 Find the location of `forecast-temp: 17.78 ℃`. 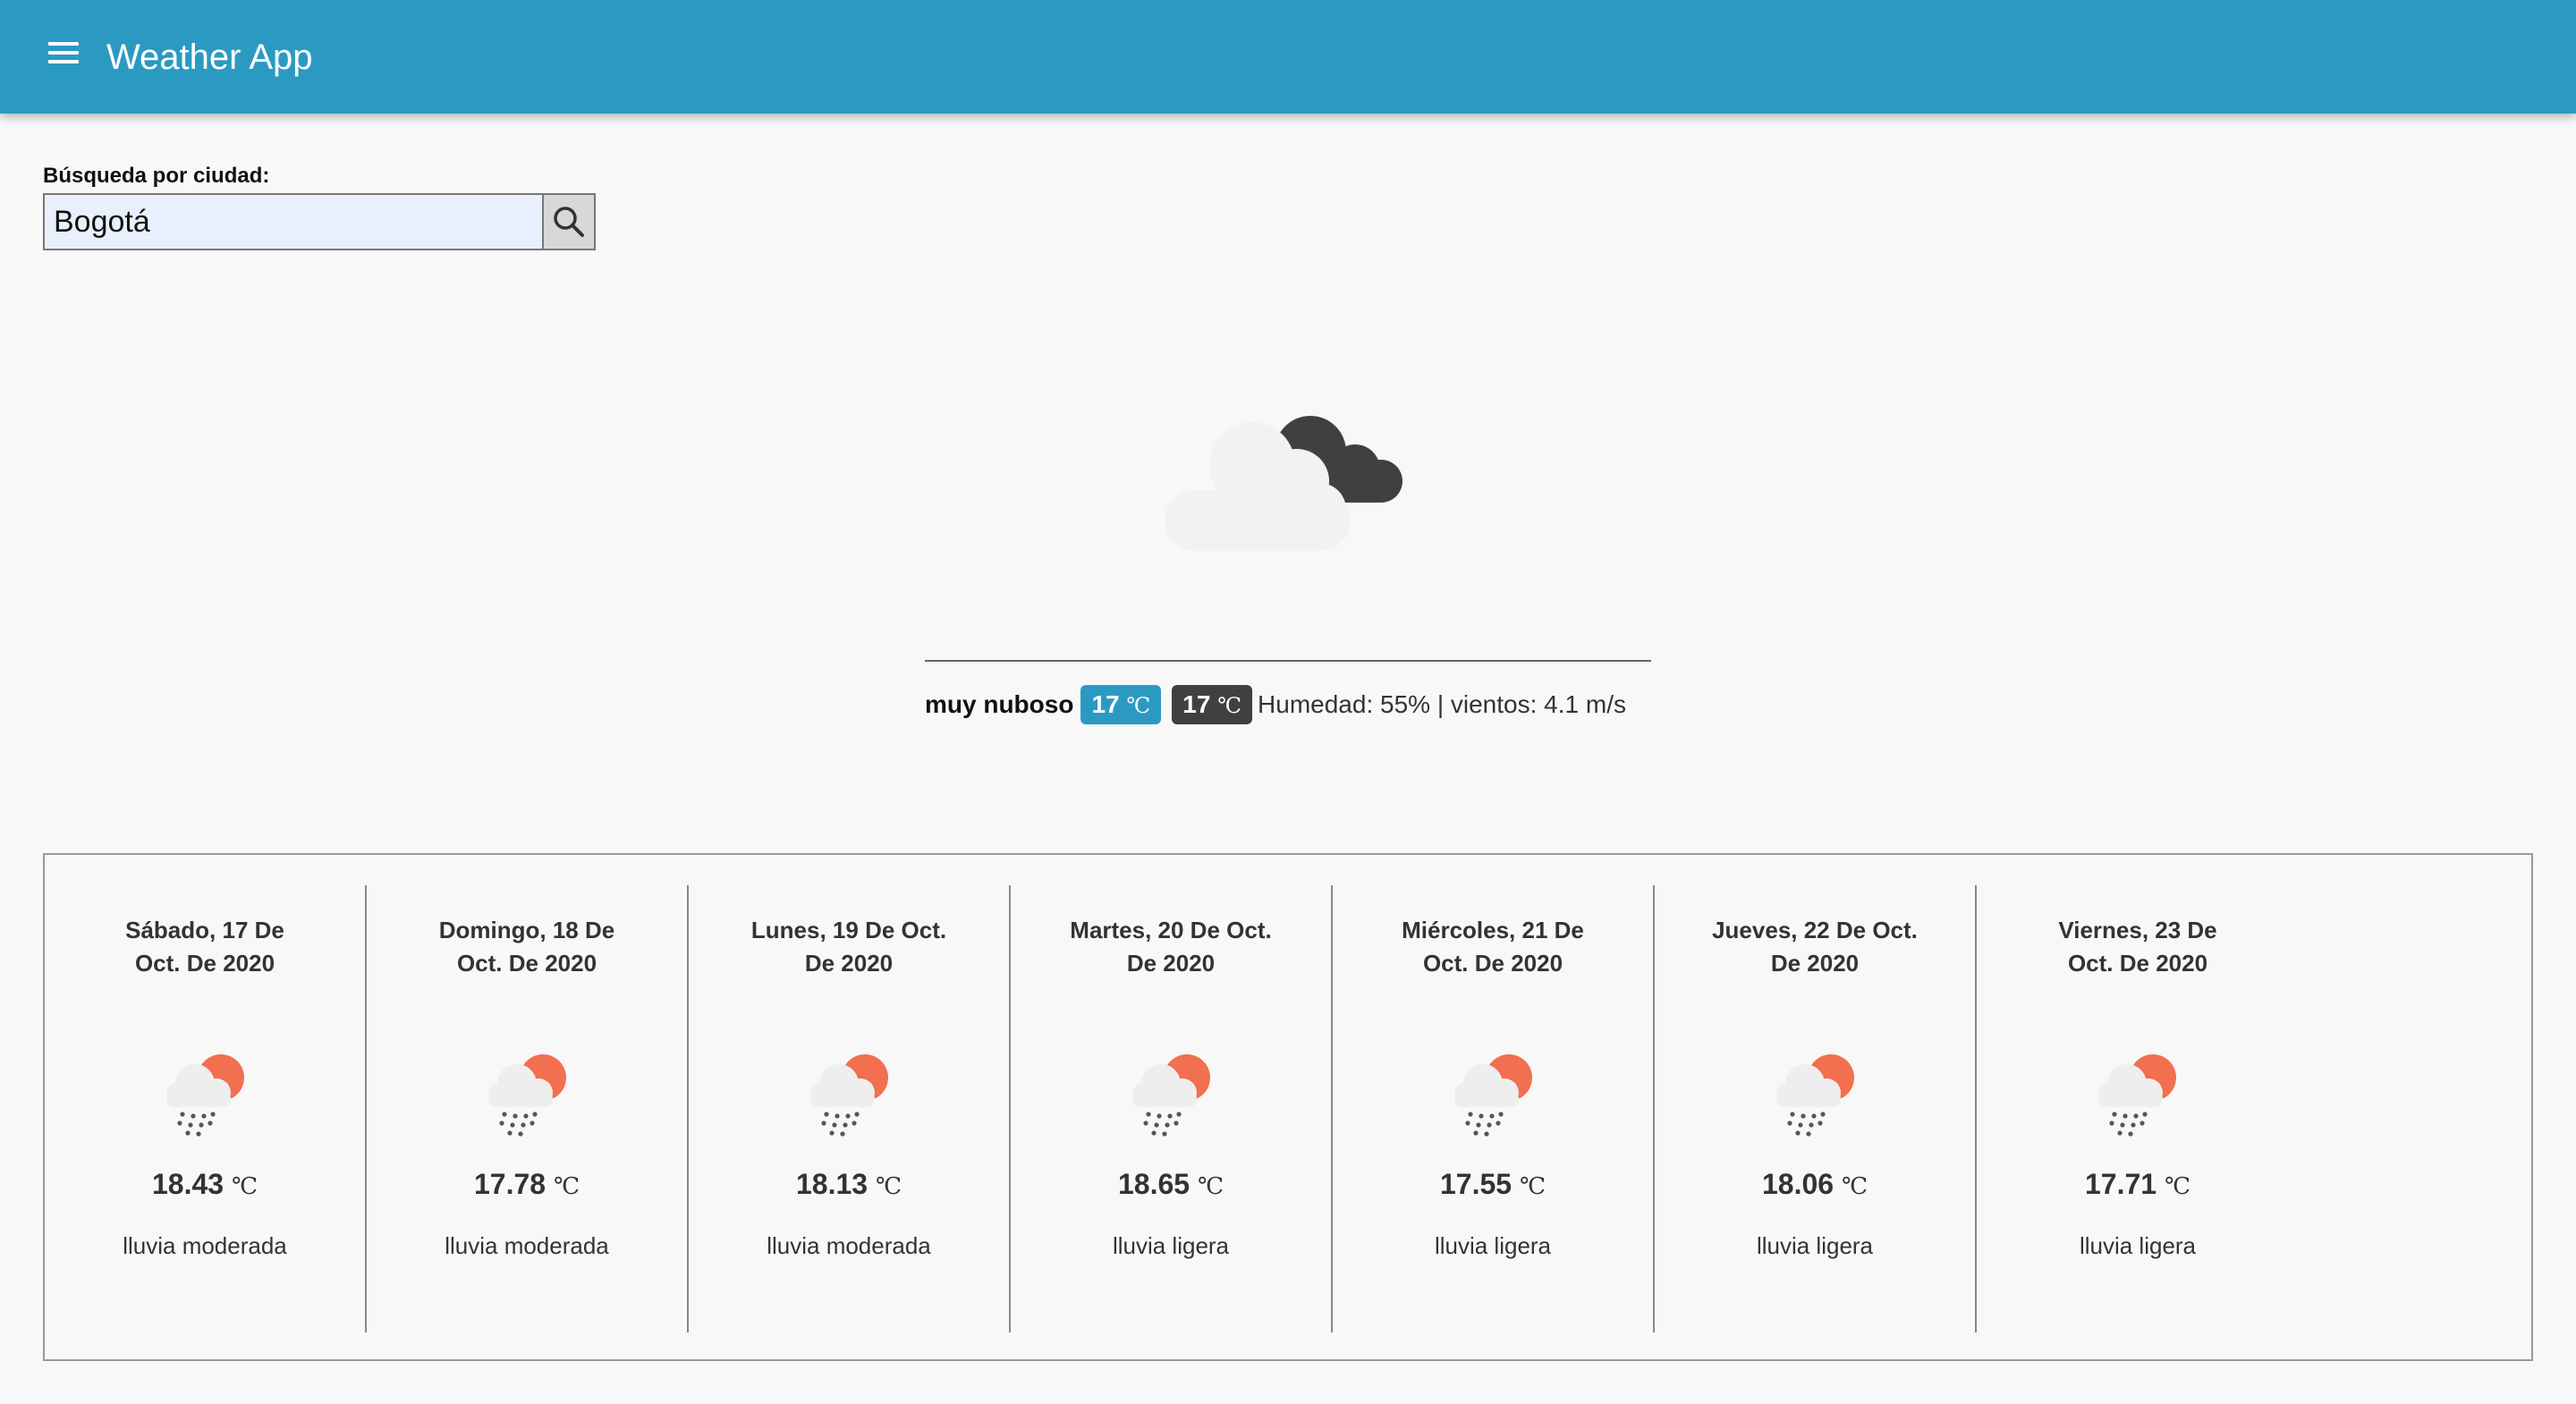

forecast-temp: 17.78 ℃ is located at coordinates (526, 1184).